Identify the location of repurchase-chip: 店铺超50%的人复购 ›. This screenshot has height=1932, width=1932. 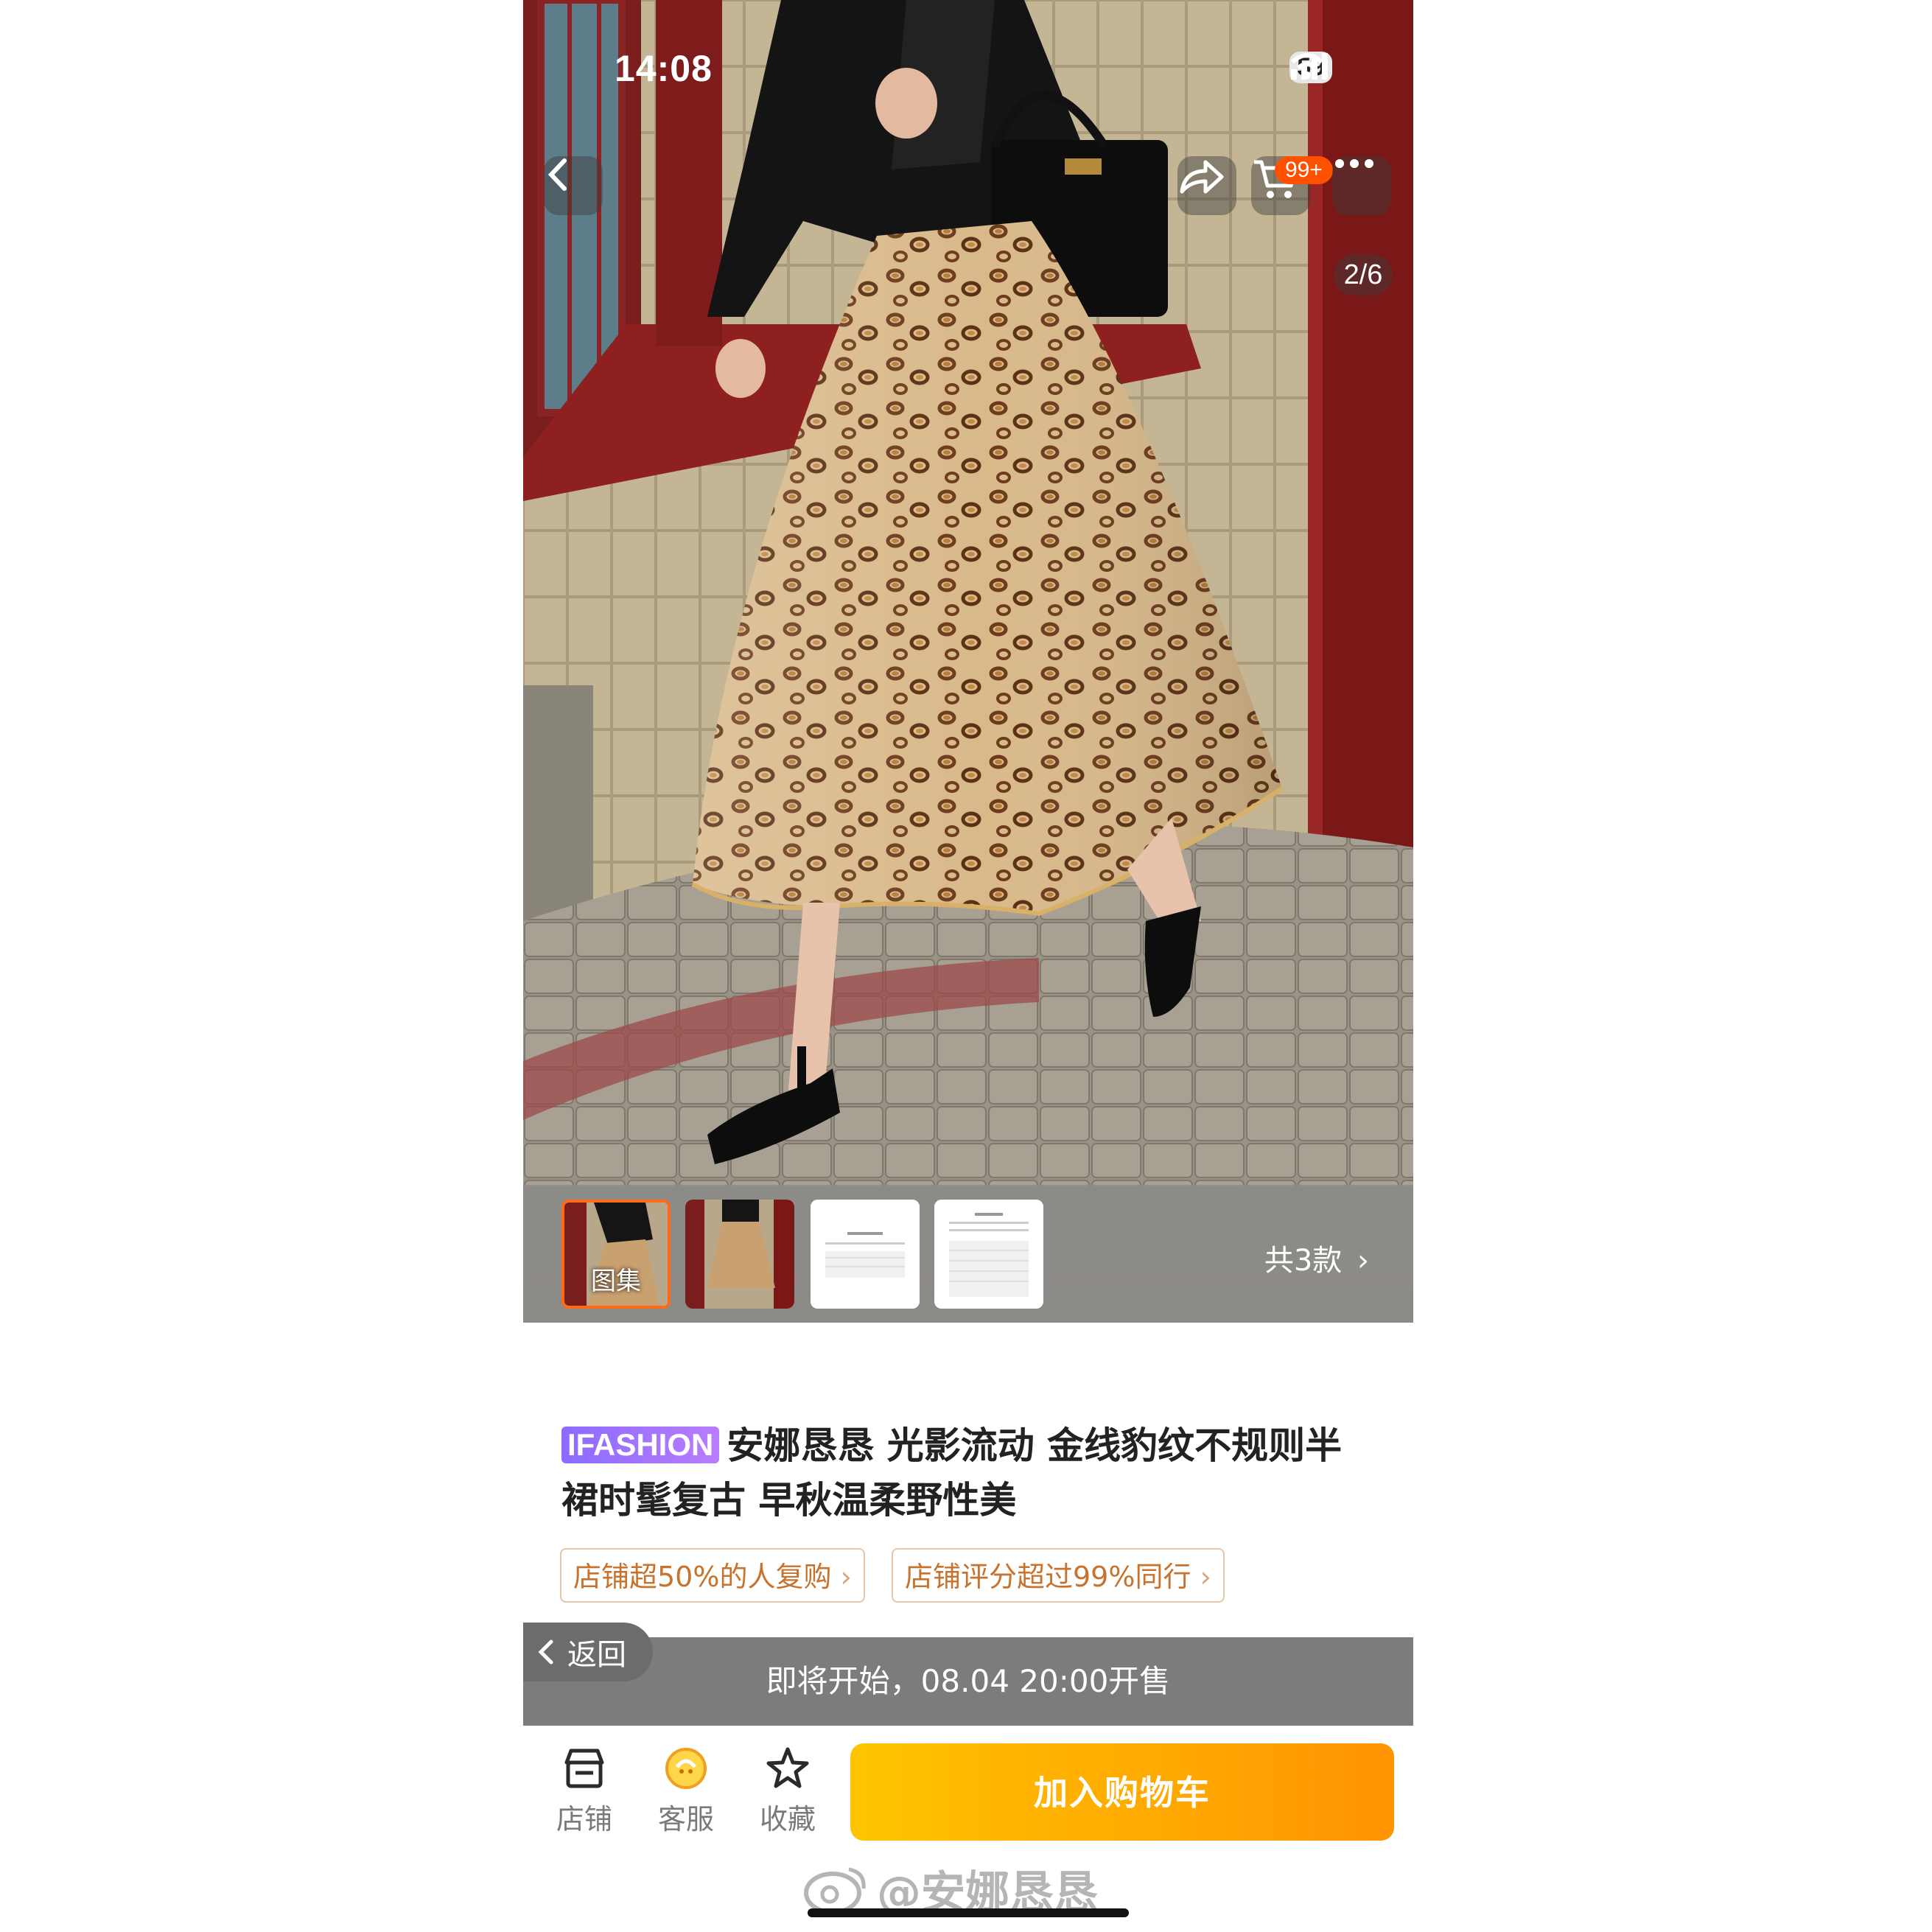
(712, 1575).